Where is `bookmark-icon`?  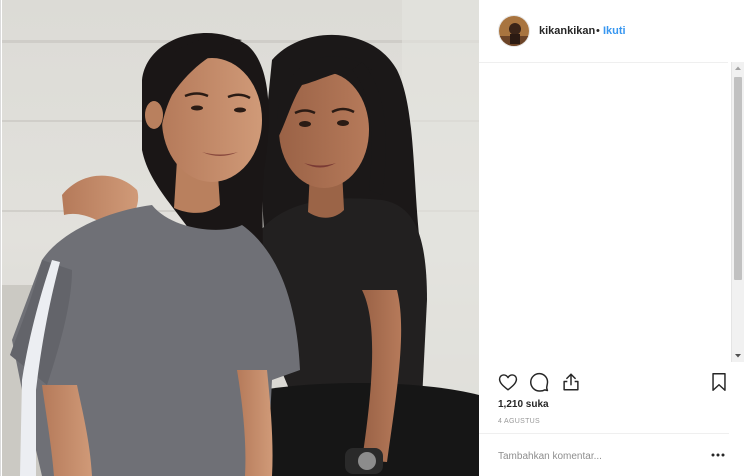 bookmark-icon is located at coordinates (719, 382).